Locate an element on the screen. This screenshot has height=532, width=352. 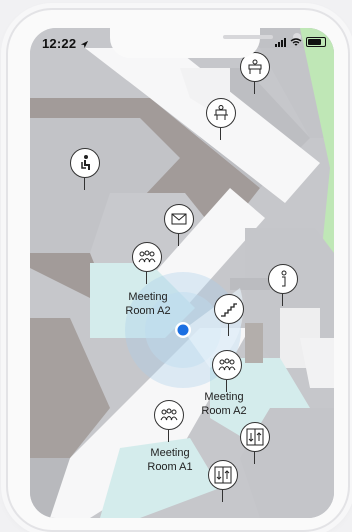
stairs-pin is located at coordinates (229, 315).